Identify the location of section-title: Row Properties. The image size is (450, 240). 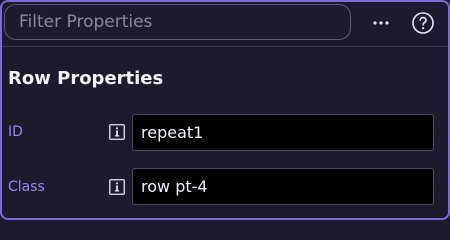
(86, 78).